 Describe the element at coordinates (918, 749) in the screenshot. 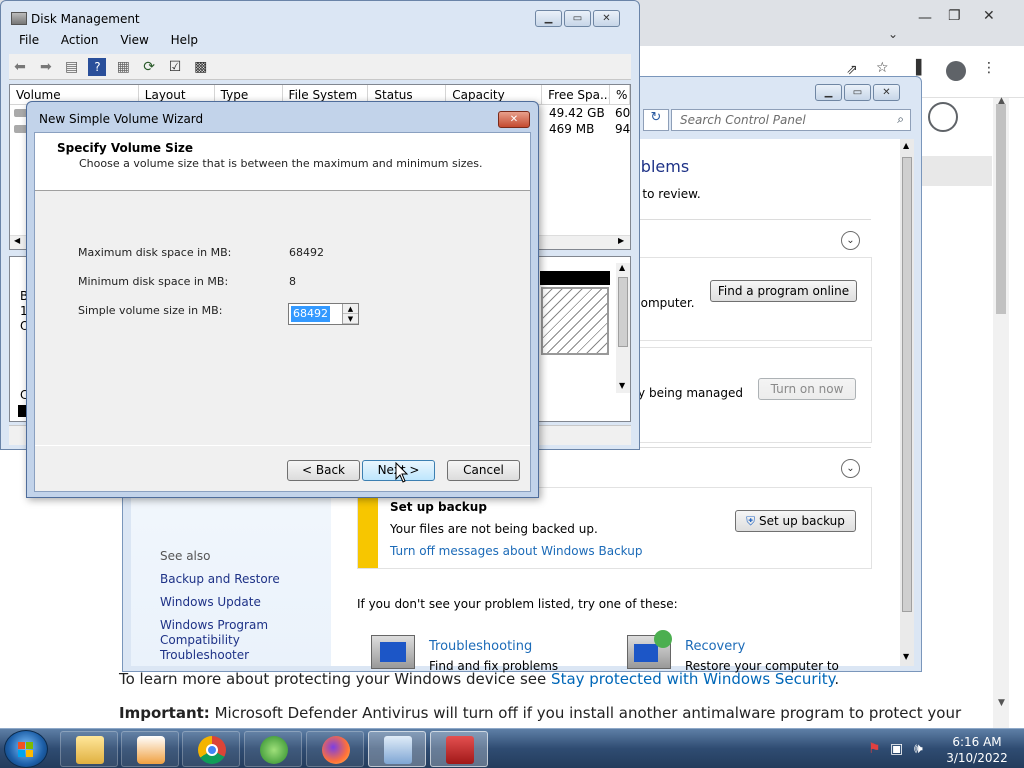

I see `volume-icon: 🕪` at that location.